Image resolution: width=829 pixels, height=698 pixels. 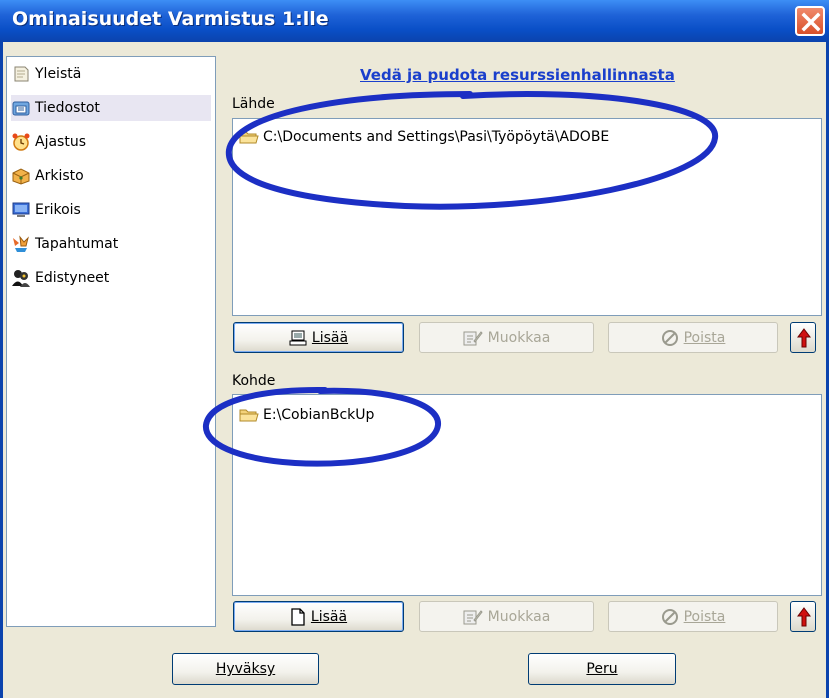 What do you see at coordinates (72, 278) in the screenshot?
I see `sidebar-item-label: Edistyneet` at bounding box center [72, 278].